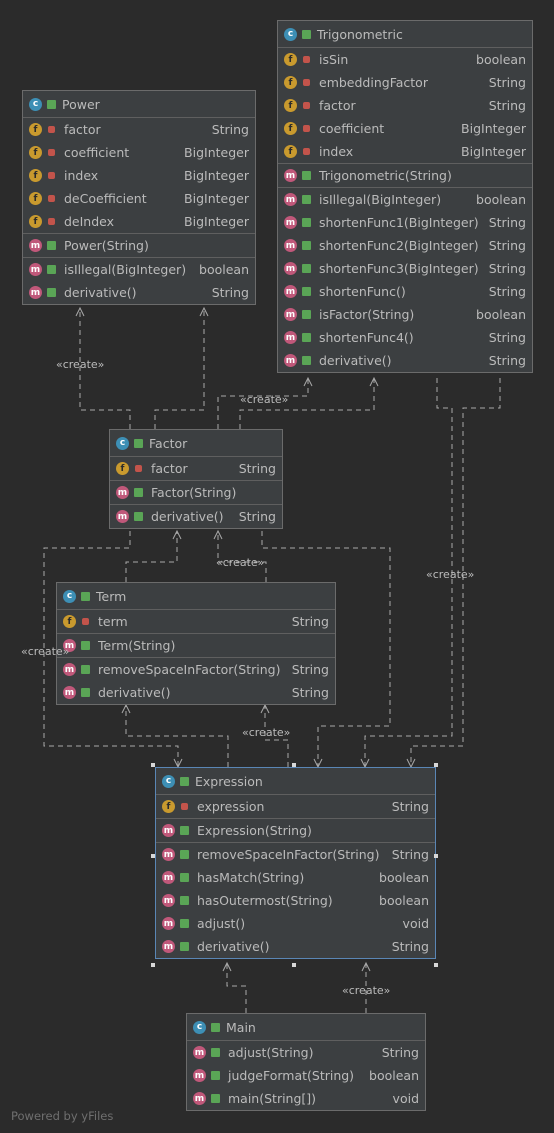  What do you see at coordinates (306, 1075) in the screenshot?
I see `method-row: m judgeFormat(String) boolean` at bounding box center [306, 1075].